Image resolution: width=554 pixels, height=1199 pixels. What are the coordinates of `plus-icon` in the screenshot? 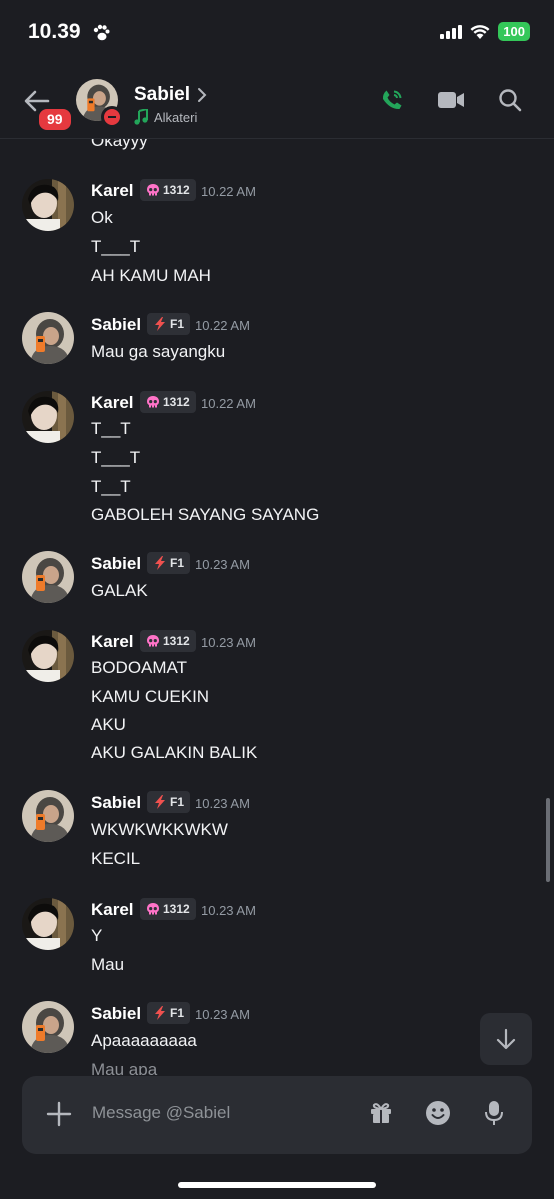 It's located at (59, 1114).